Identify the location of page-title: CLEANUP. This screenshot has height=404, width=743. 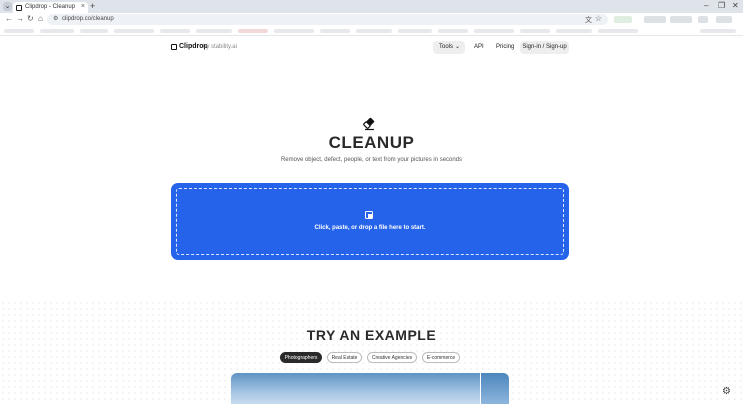
(371, 142).